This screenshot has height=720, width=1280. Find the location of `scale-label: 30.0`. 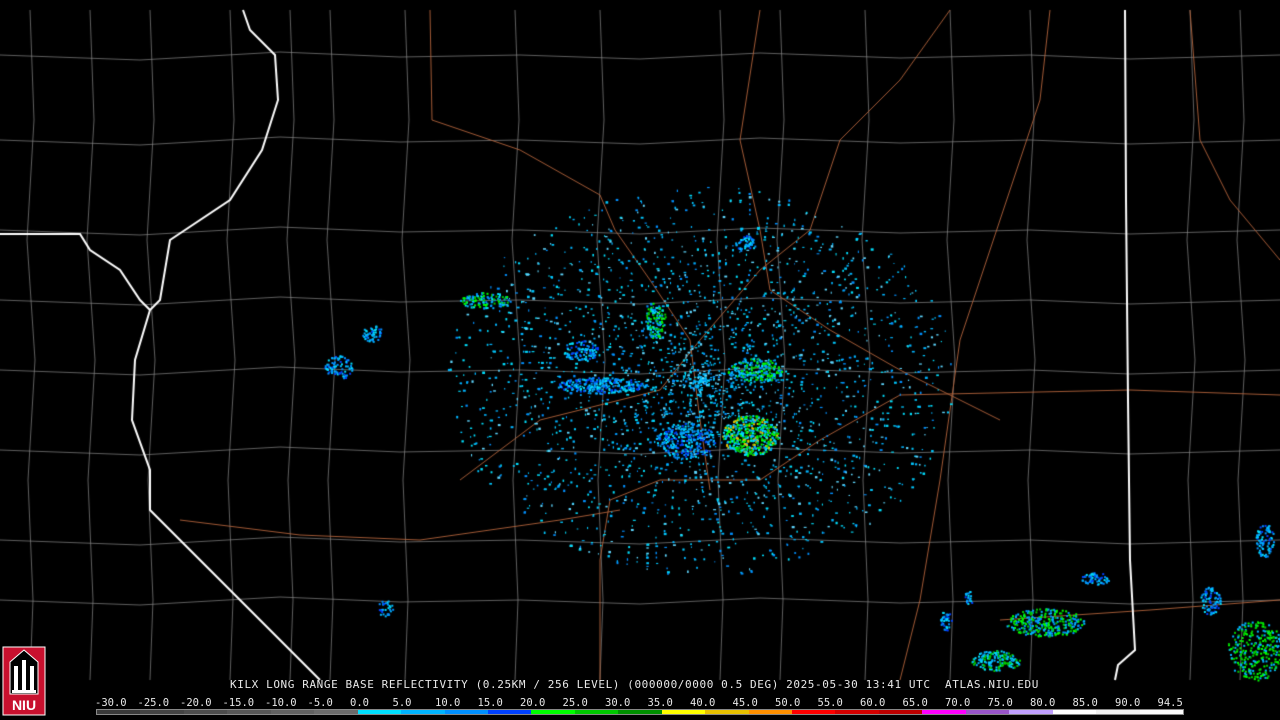

scale-label: 30.0 is located at coordinates (618, 703).